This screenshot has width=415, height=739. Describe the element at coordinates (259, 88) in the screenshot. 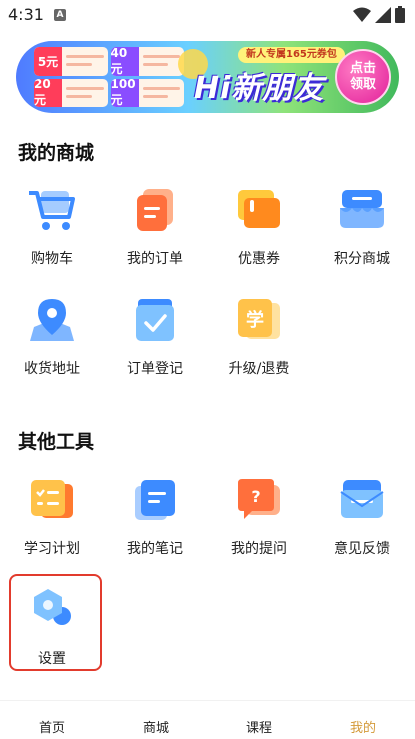

I see `banner-title: Hi新朋友` at that location.